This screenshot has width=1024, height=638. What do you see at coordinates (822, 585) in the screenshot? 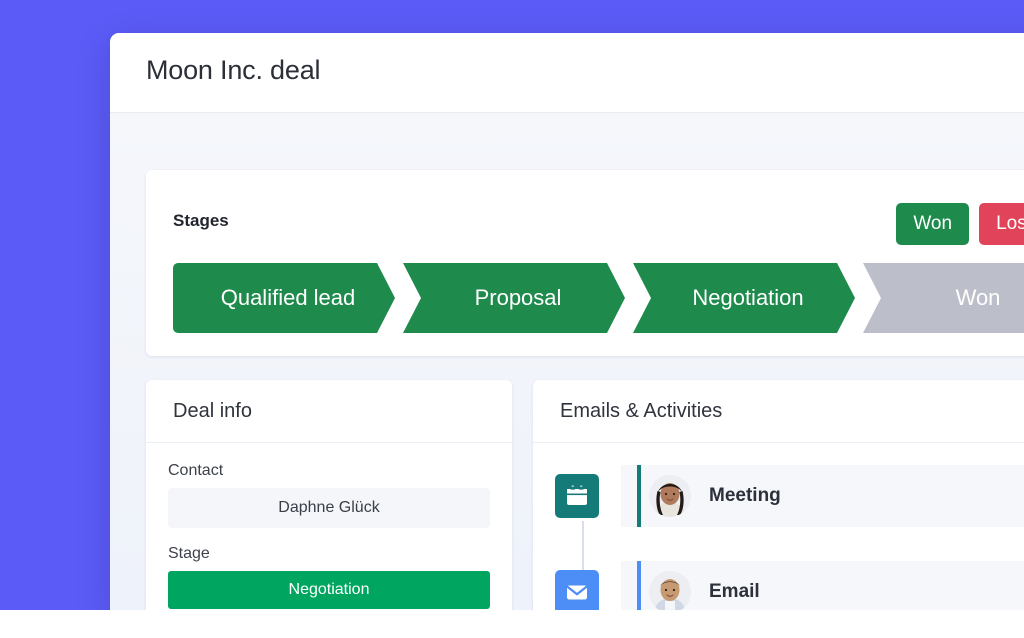
I see `activity-card: Email` at bounding box center [822, 585].